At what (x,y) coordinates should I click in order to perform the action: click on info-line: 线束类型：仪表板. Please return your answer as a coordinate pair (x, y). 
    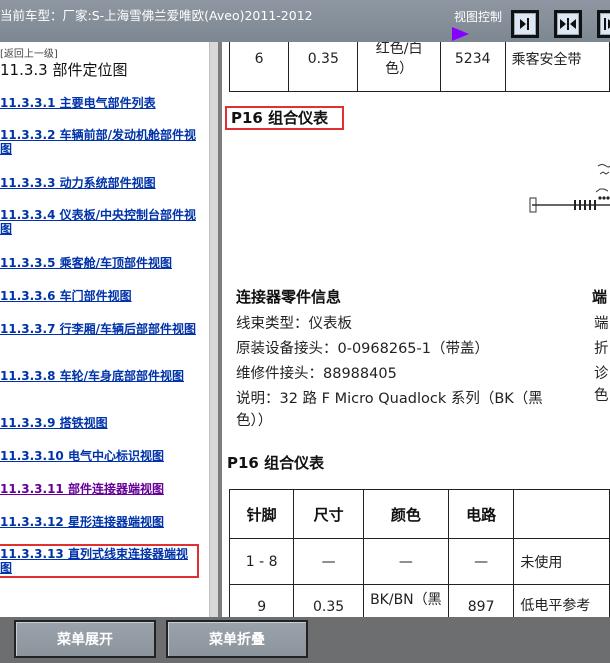
    Looking at the image, I should click on (294, 324).